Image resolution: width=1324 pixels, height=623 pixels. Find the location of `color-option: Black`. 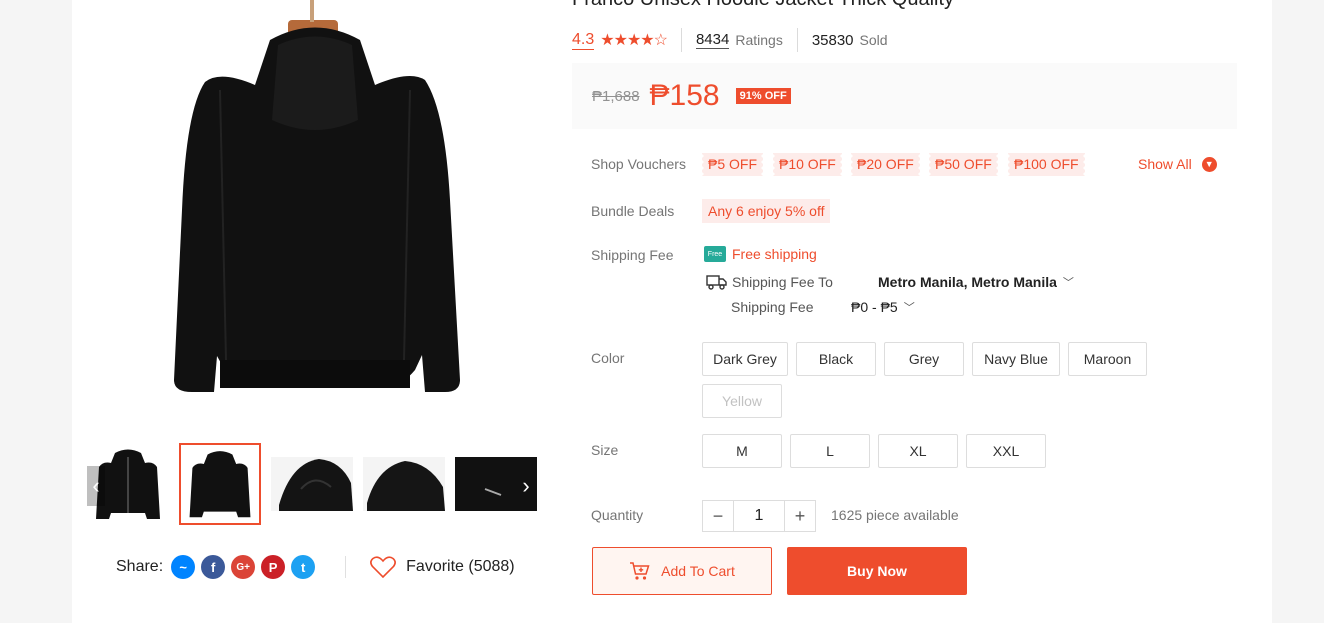

color-option: Black is located at coordinates (836, 359).